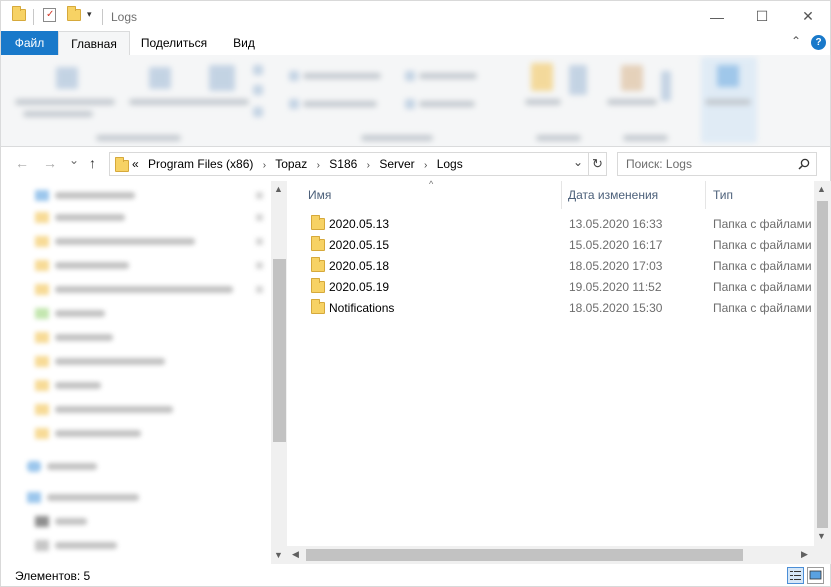 The width and height of the screenshot is (831, 587). What do you see at coordinates (359, 245) in the screenshot?
I see `file-name: 2020.05.15` at bounding box center [359, 245].